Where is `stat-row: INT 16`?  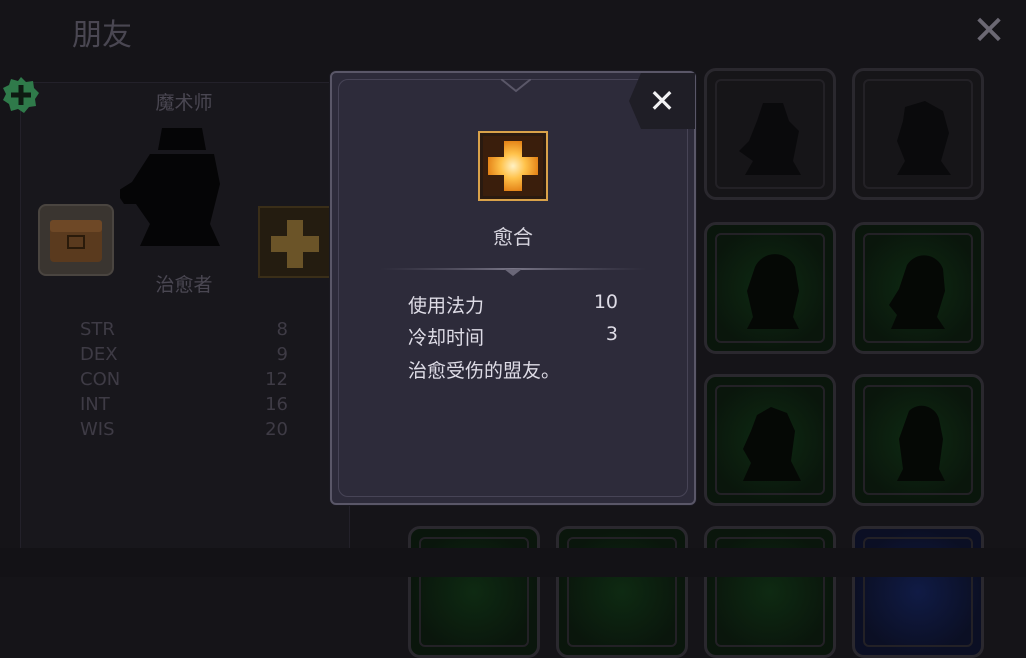 stat-row: INT 16 is located at coordinates (184, 406).